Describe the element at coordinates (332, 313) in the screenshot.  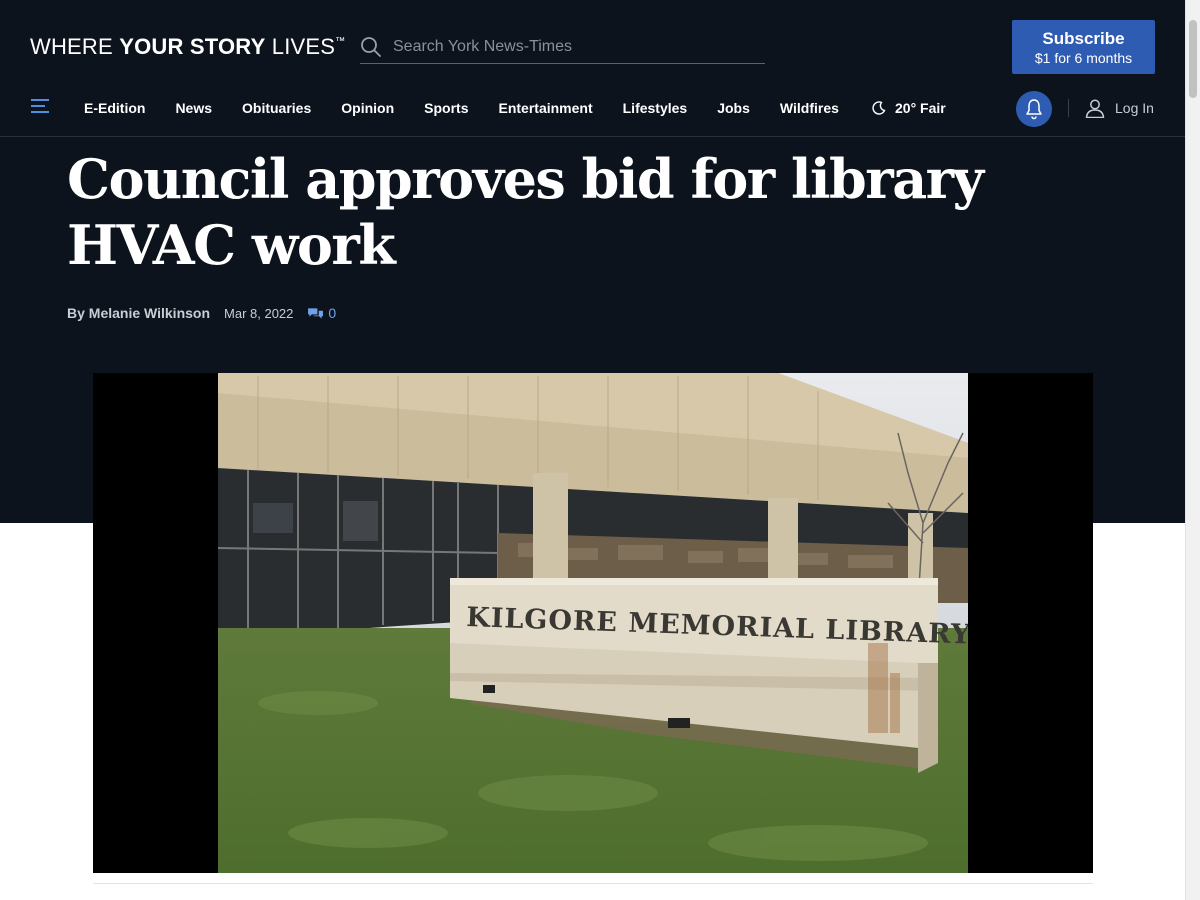
I see `comment-count: 0` at that location.